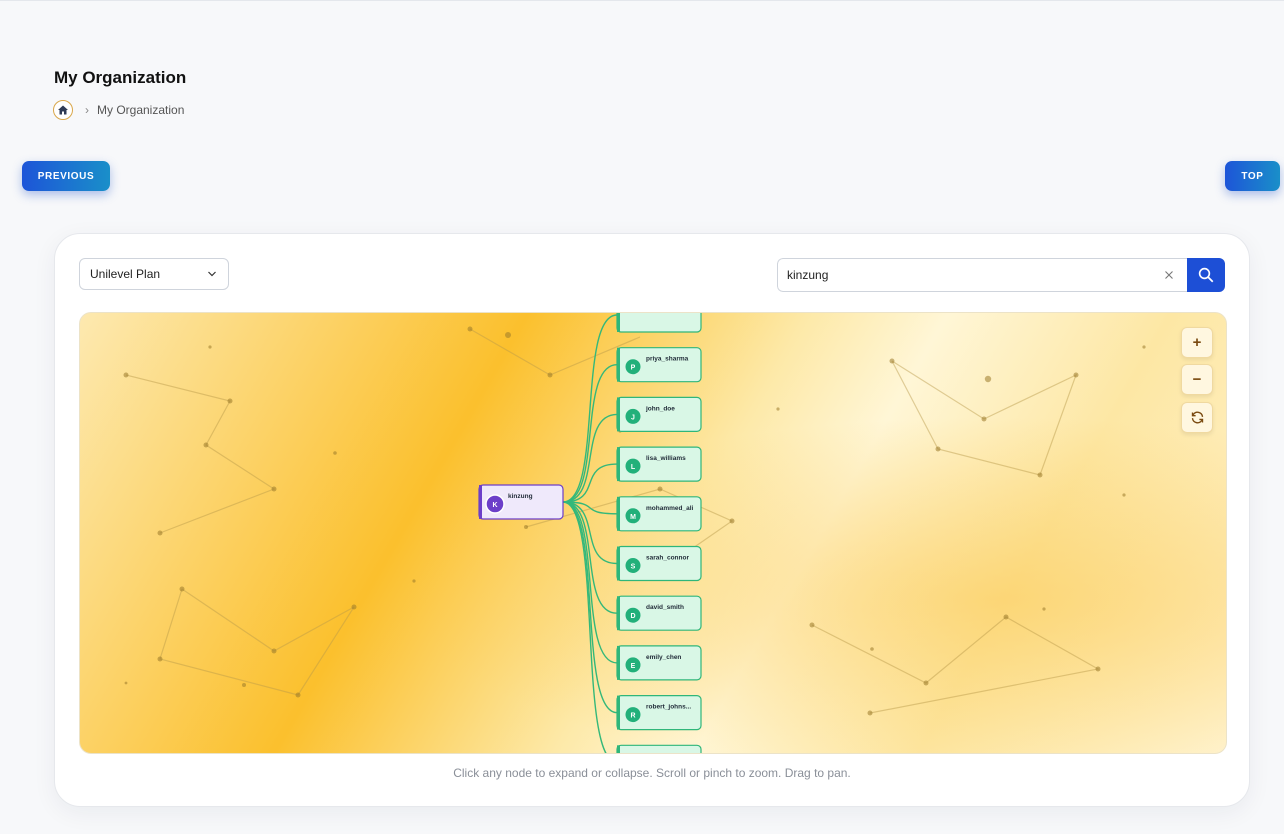 This screenshot has width=1284, height=834. I want to click on search-icon, so click(1206, 275).